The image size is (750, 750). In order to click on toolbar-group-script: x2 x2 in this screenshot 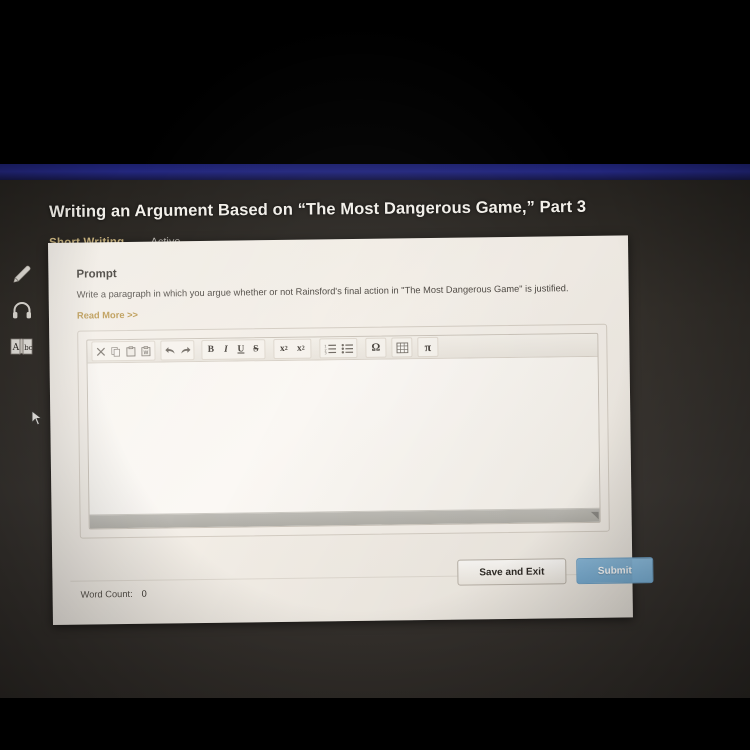, I will do `click(292, 349)`.